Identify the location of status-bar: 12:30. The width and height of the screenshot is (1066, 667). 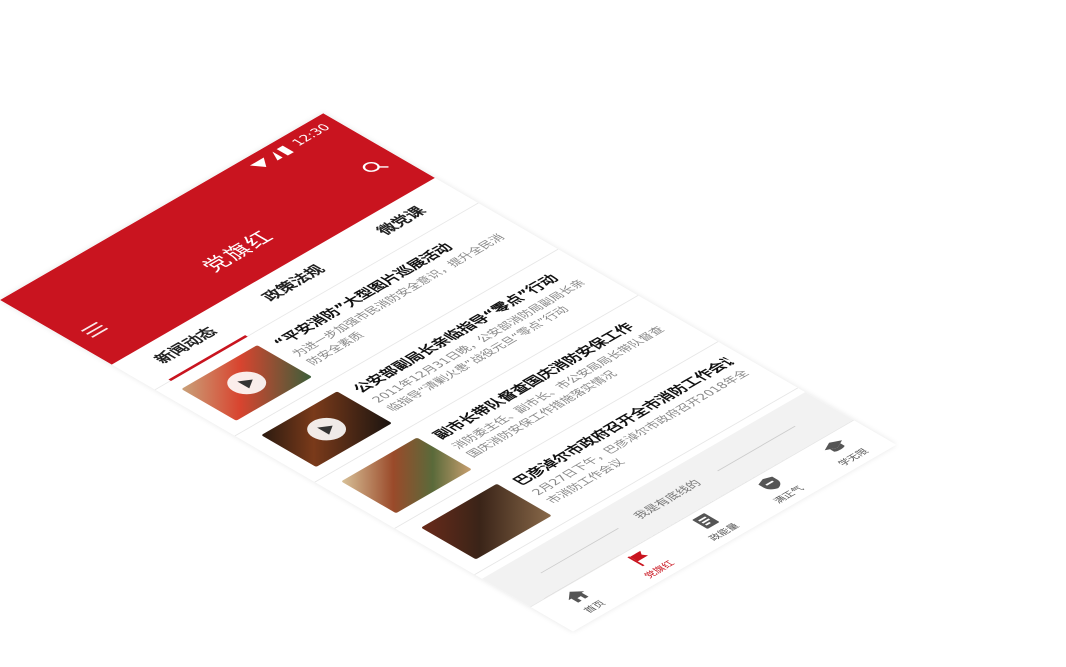
(290, 147).